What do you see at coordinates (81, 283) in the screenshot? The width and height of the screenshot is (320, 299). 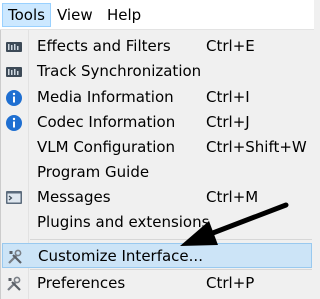 I see `menu-item-label: Preferences` at bounding box center [81, 283].